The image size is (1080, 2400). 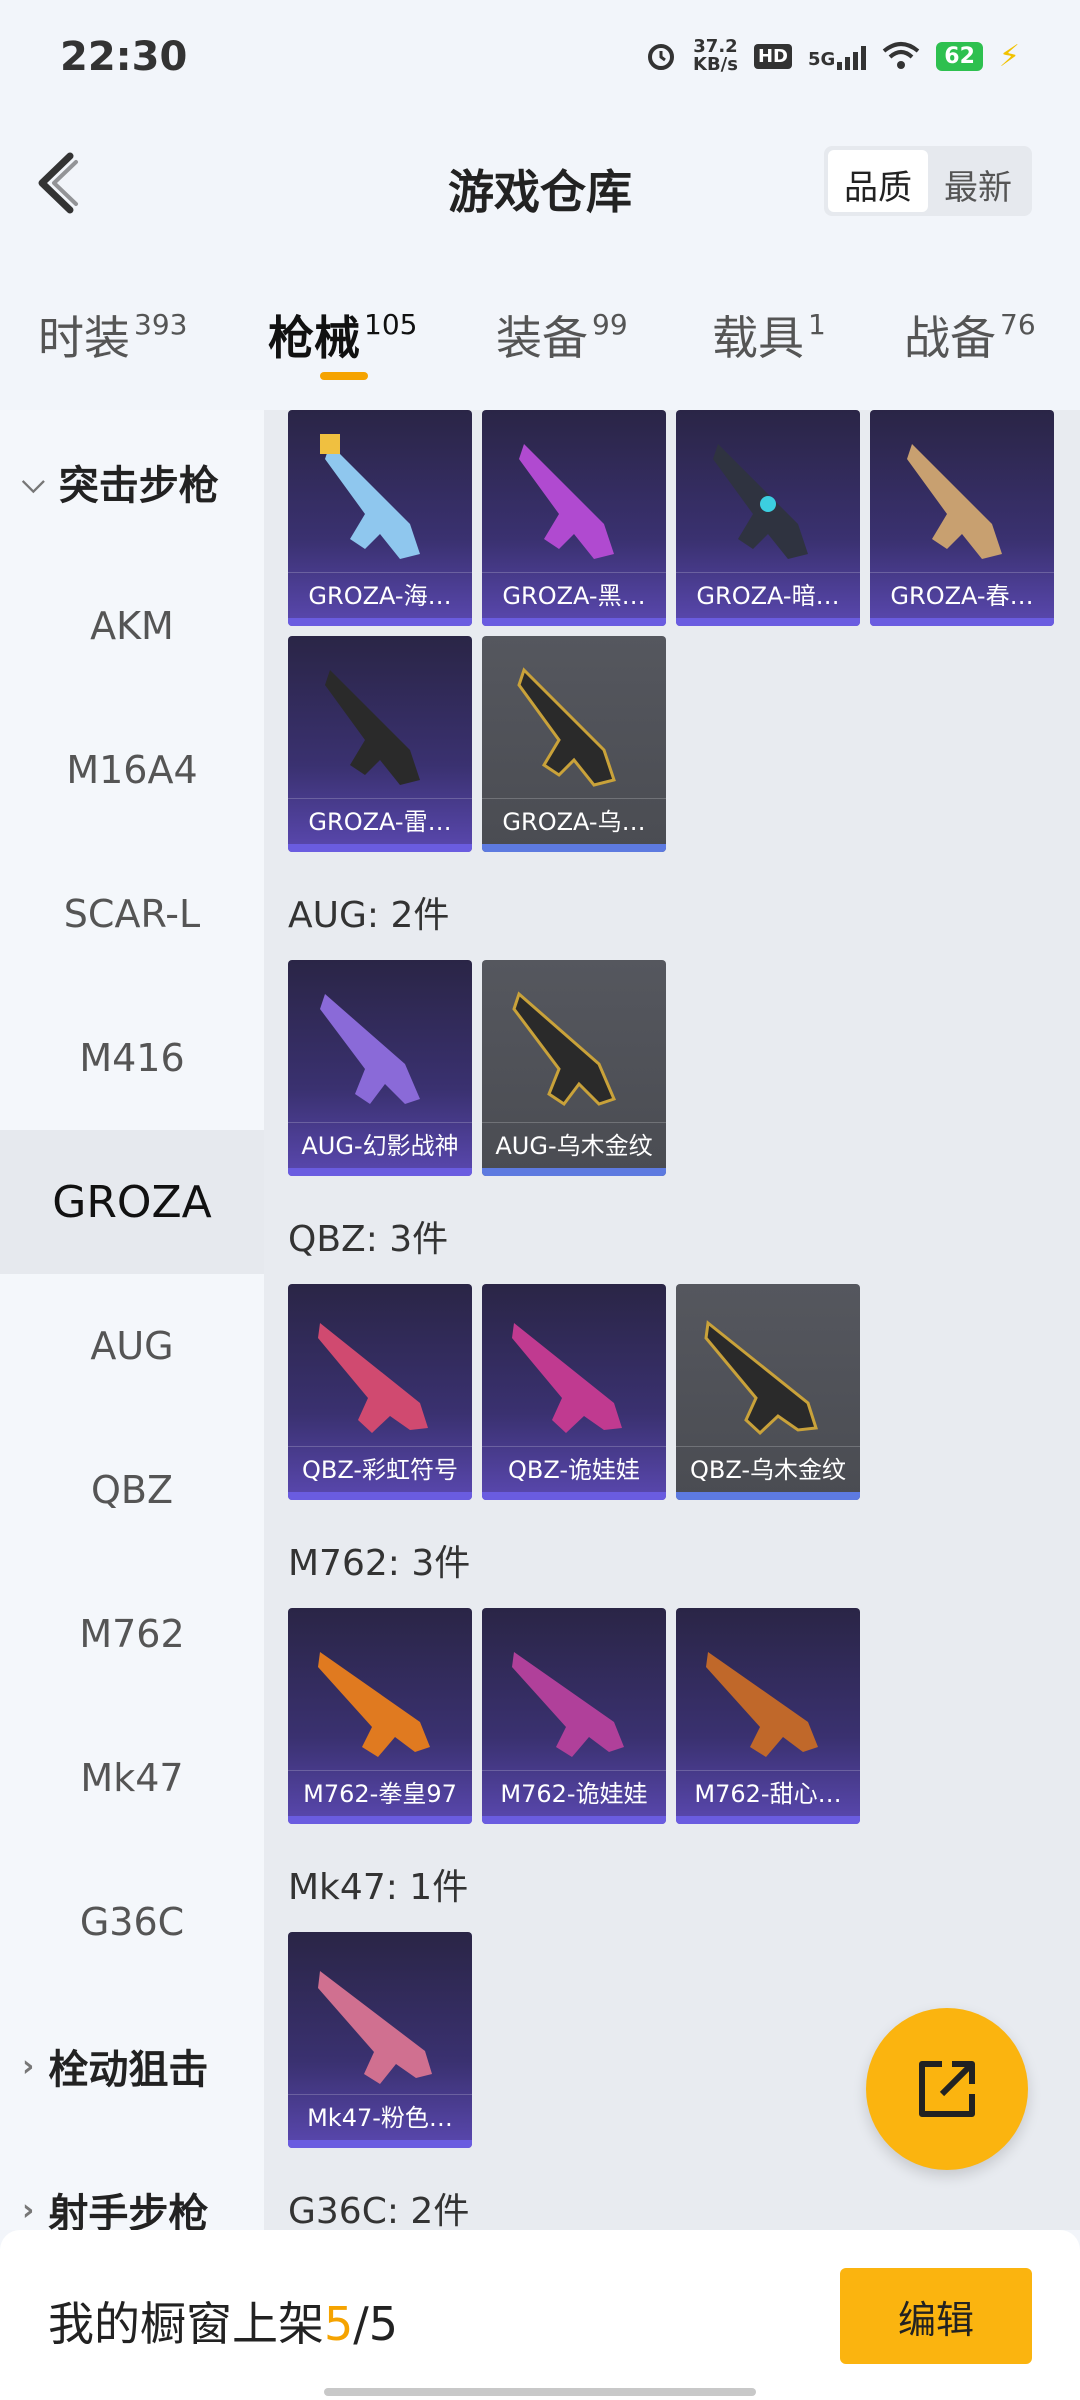 I want to click on alarm-icon, so click(x=661, y=57).